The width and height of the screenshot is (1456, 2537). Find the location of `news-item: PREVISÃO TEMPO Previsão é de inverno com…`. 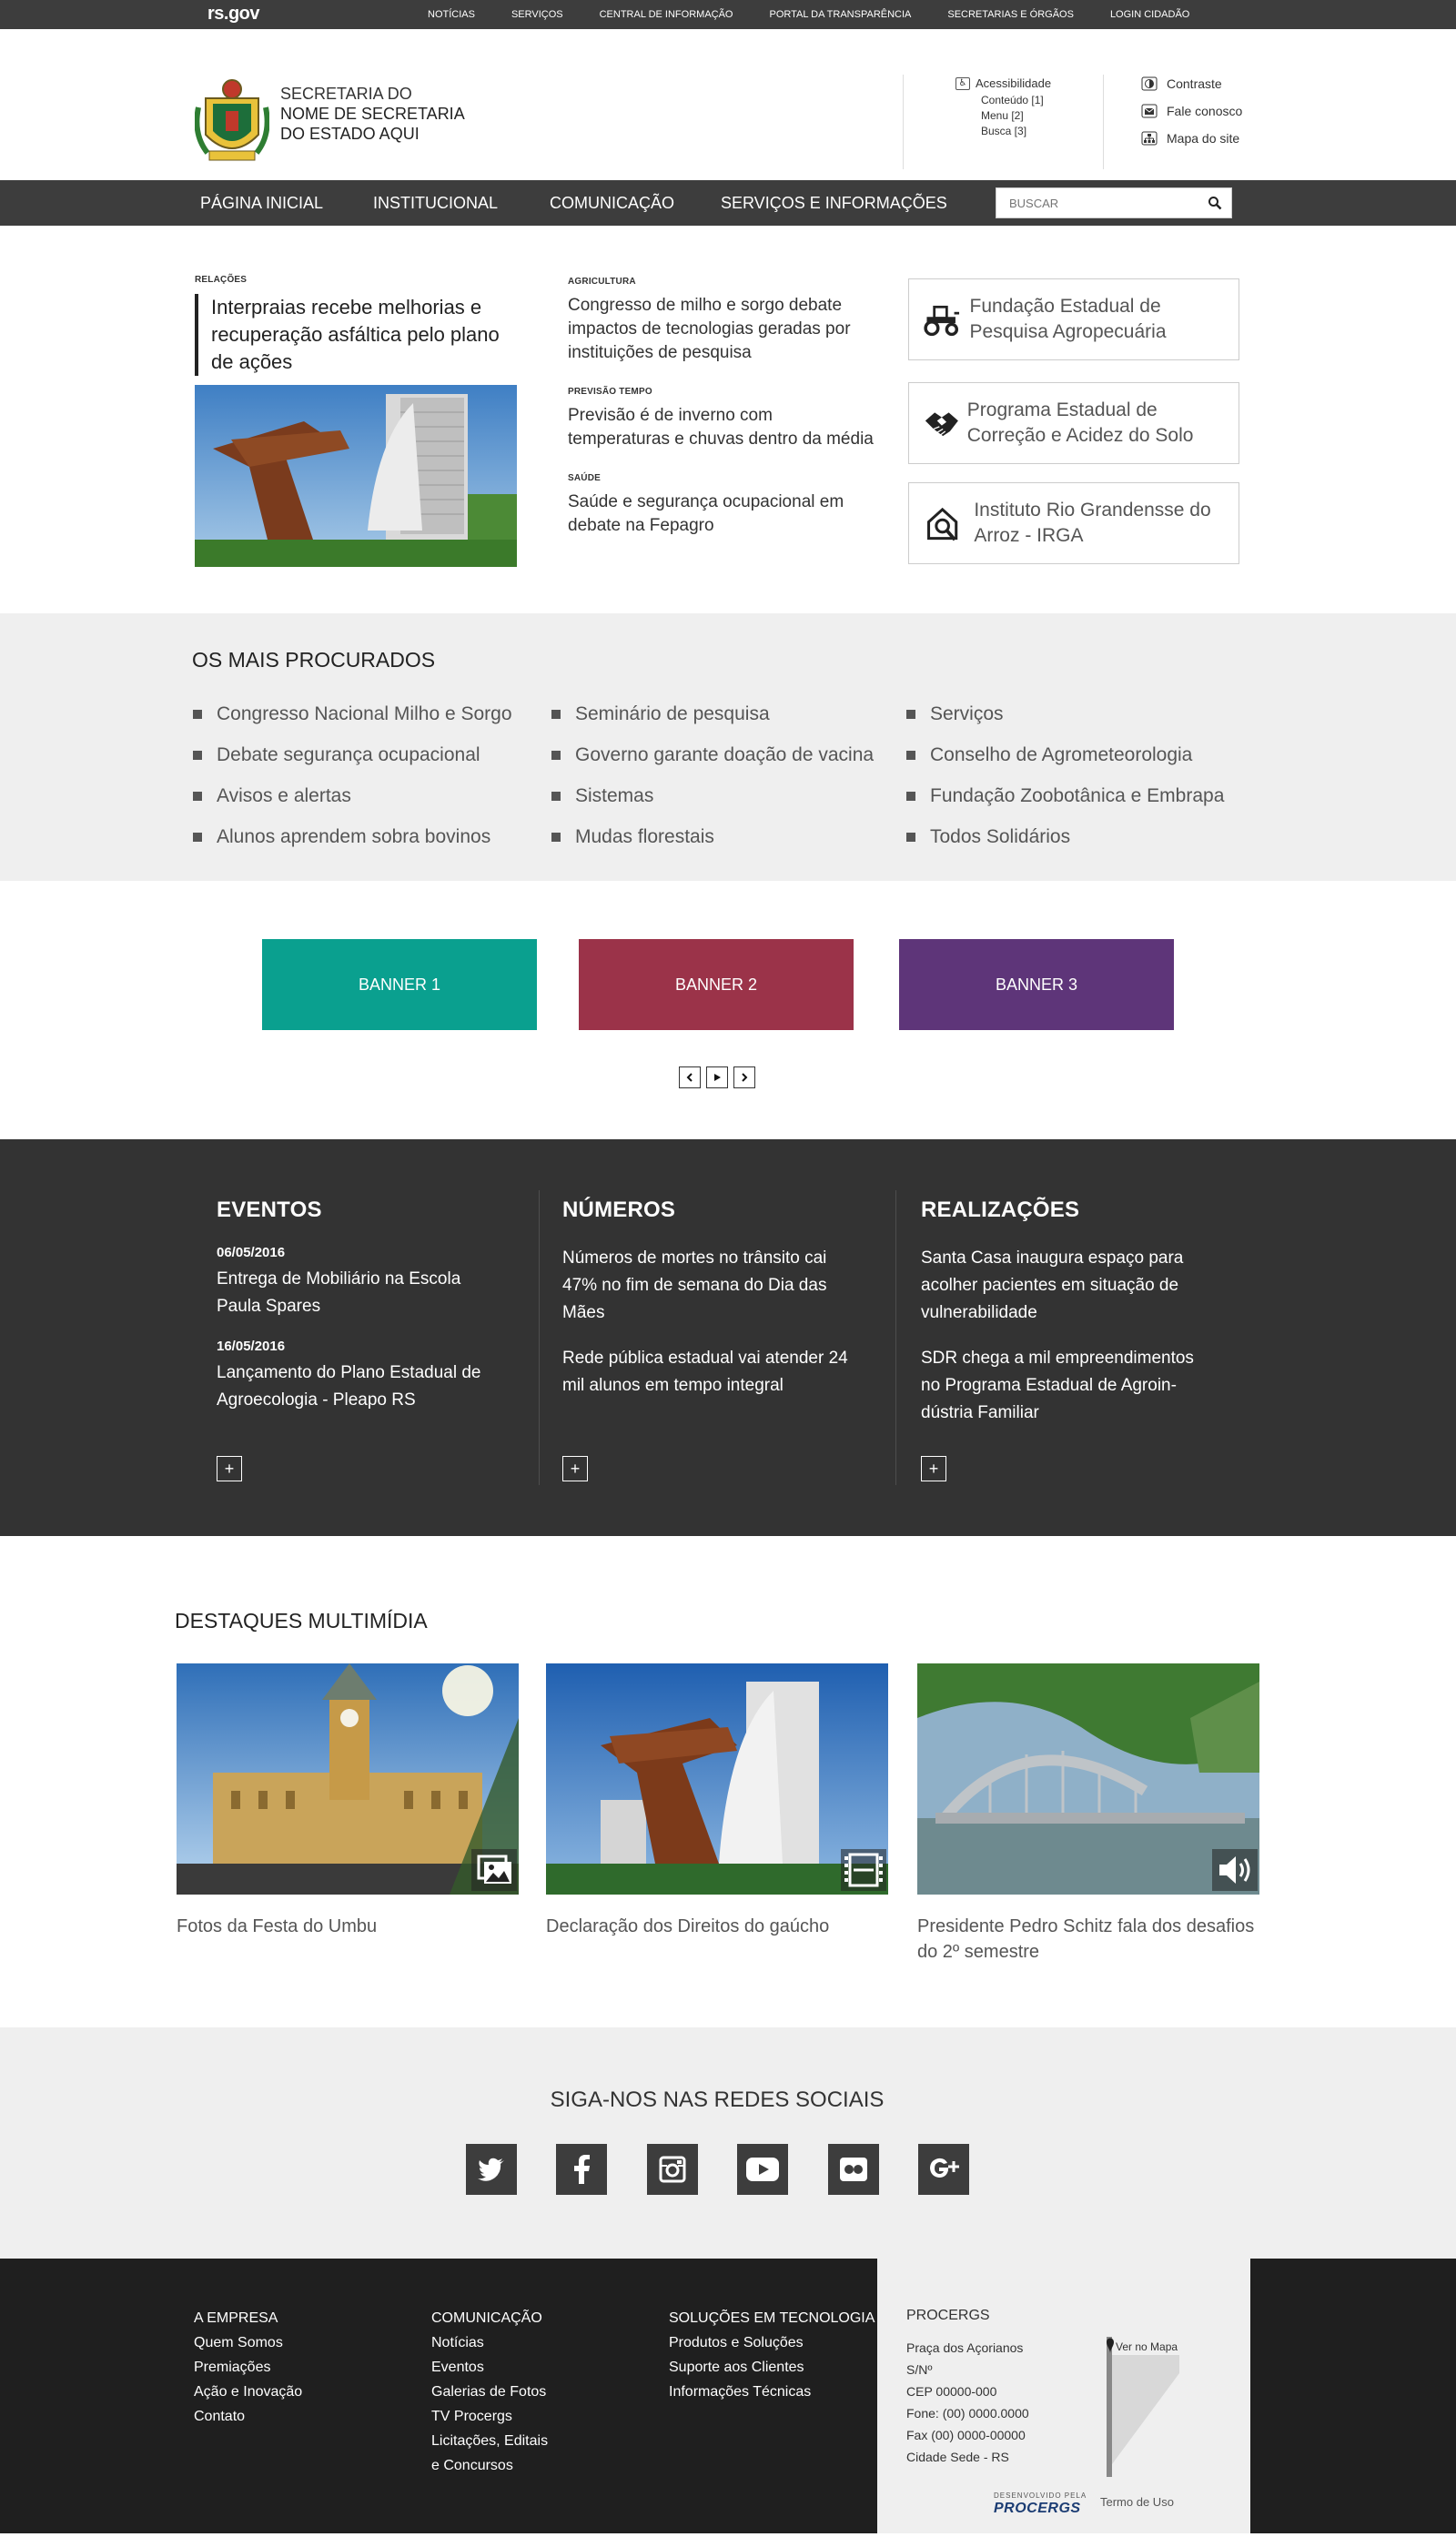

news-item: PREVISÃO TEMPO Previsão é de inverno com… is located at coordinates (723, 419).